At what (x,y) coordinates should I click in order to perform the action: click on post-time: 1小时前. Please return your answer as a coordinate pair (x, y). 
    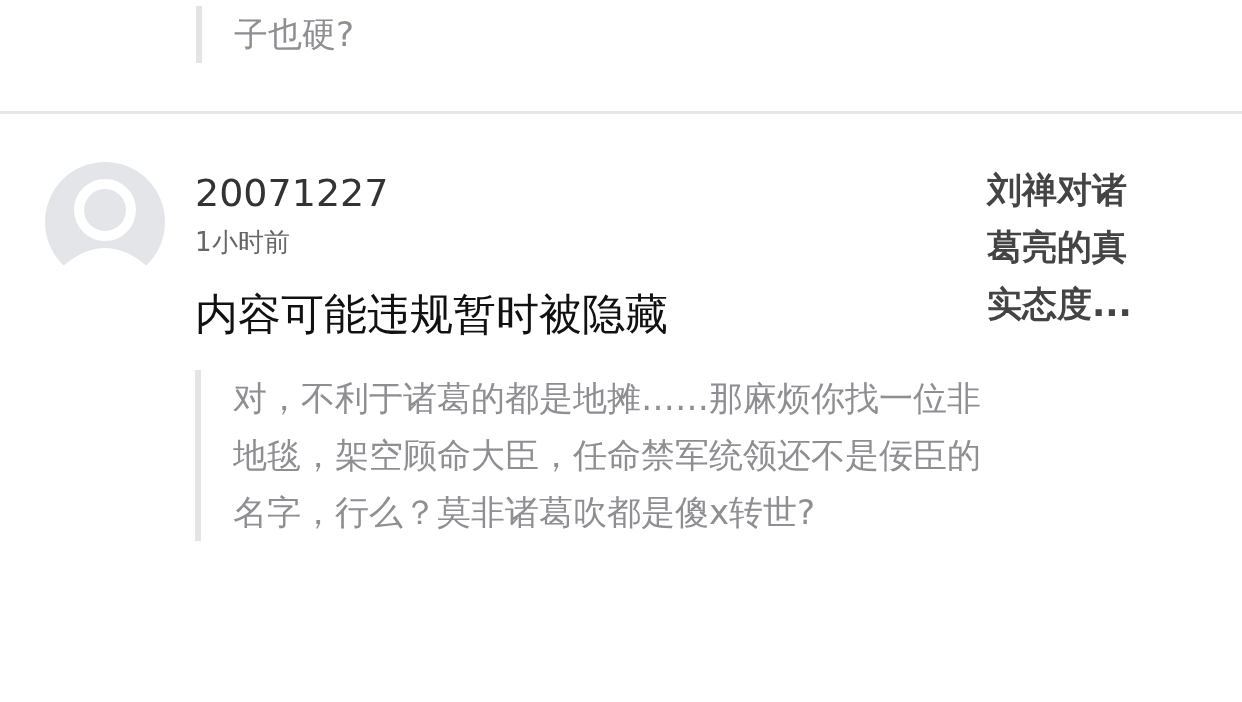
    Looking at the image, I should click on (242, 242).